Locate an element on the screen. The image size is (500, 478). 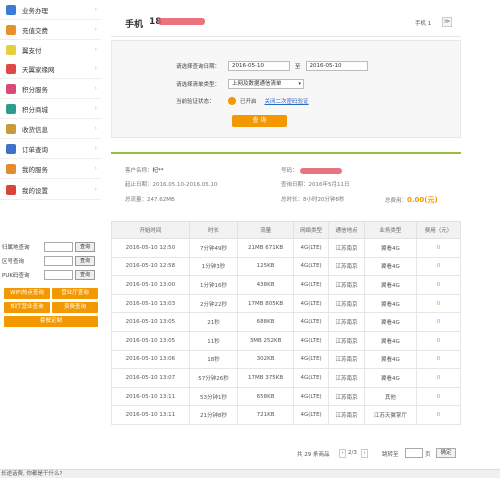
date-from-input: 2016-05-10 is located at coordinates (259, 66).